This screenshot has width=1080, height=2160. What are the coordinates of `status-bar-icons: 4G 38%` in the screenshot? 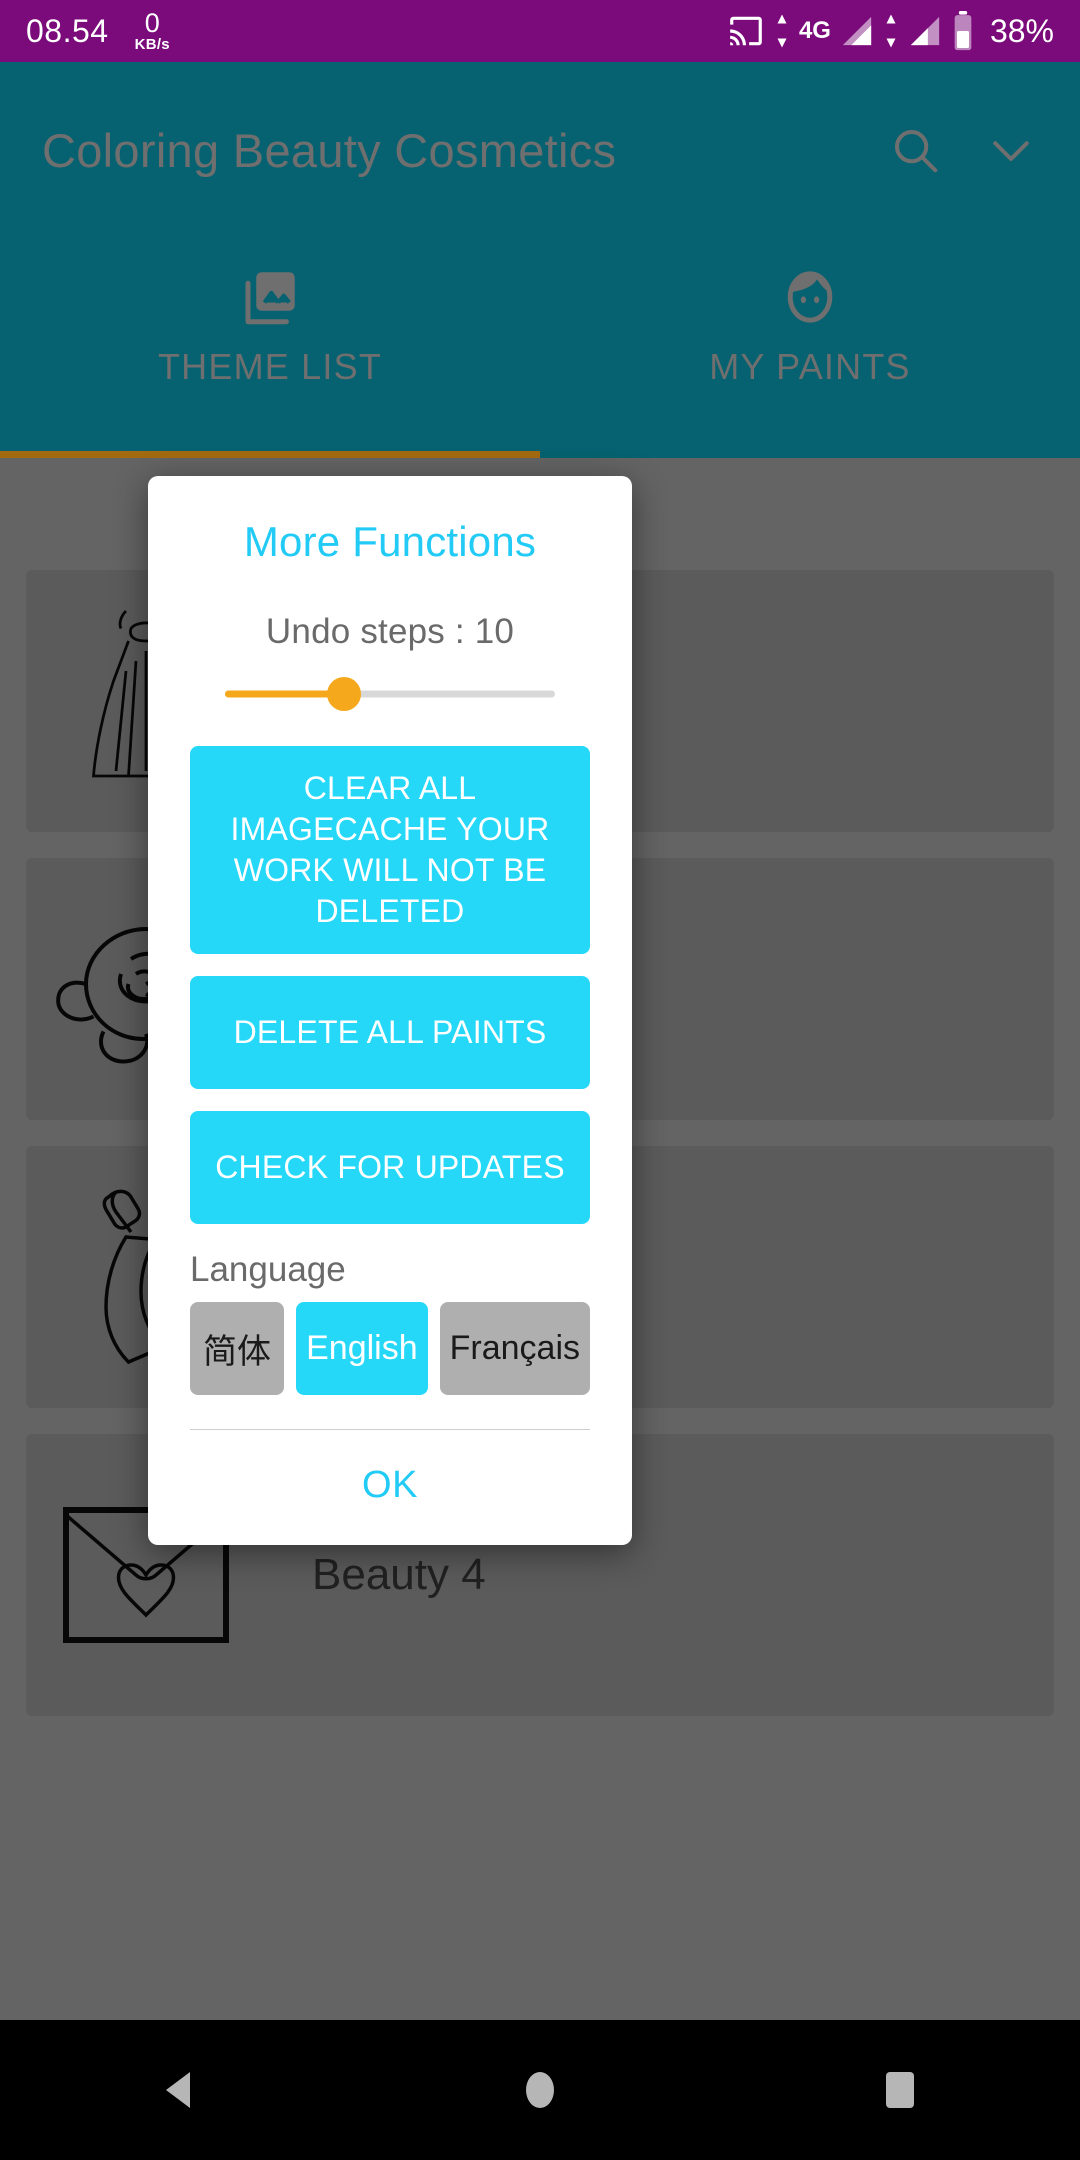 It's located at (890, 31).